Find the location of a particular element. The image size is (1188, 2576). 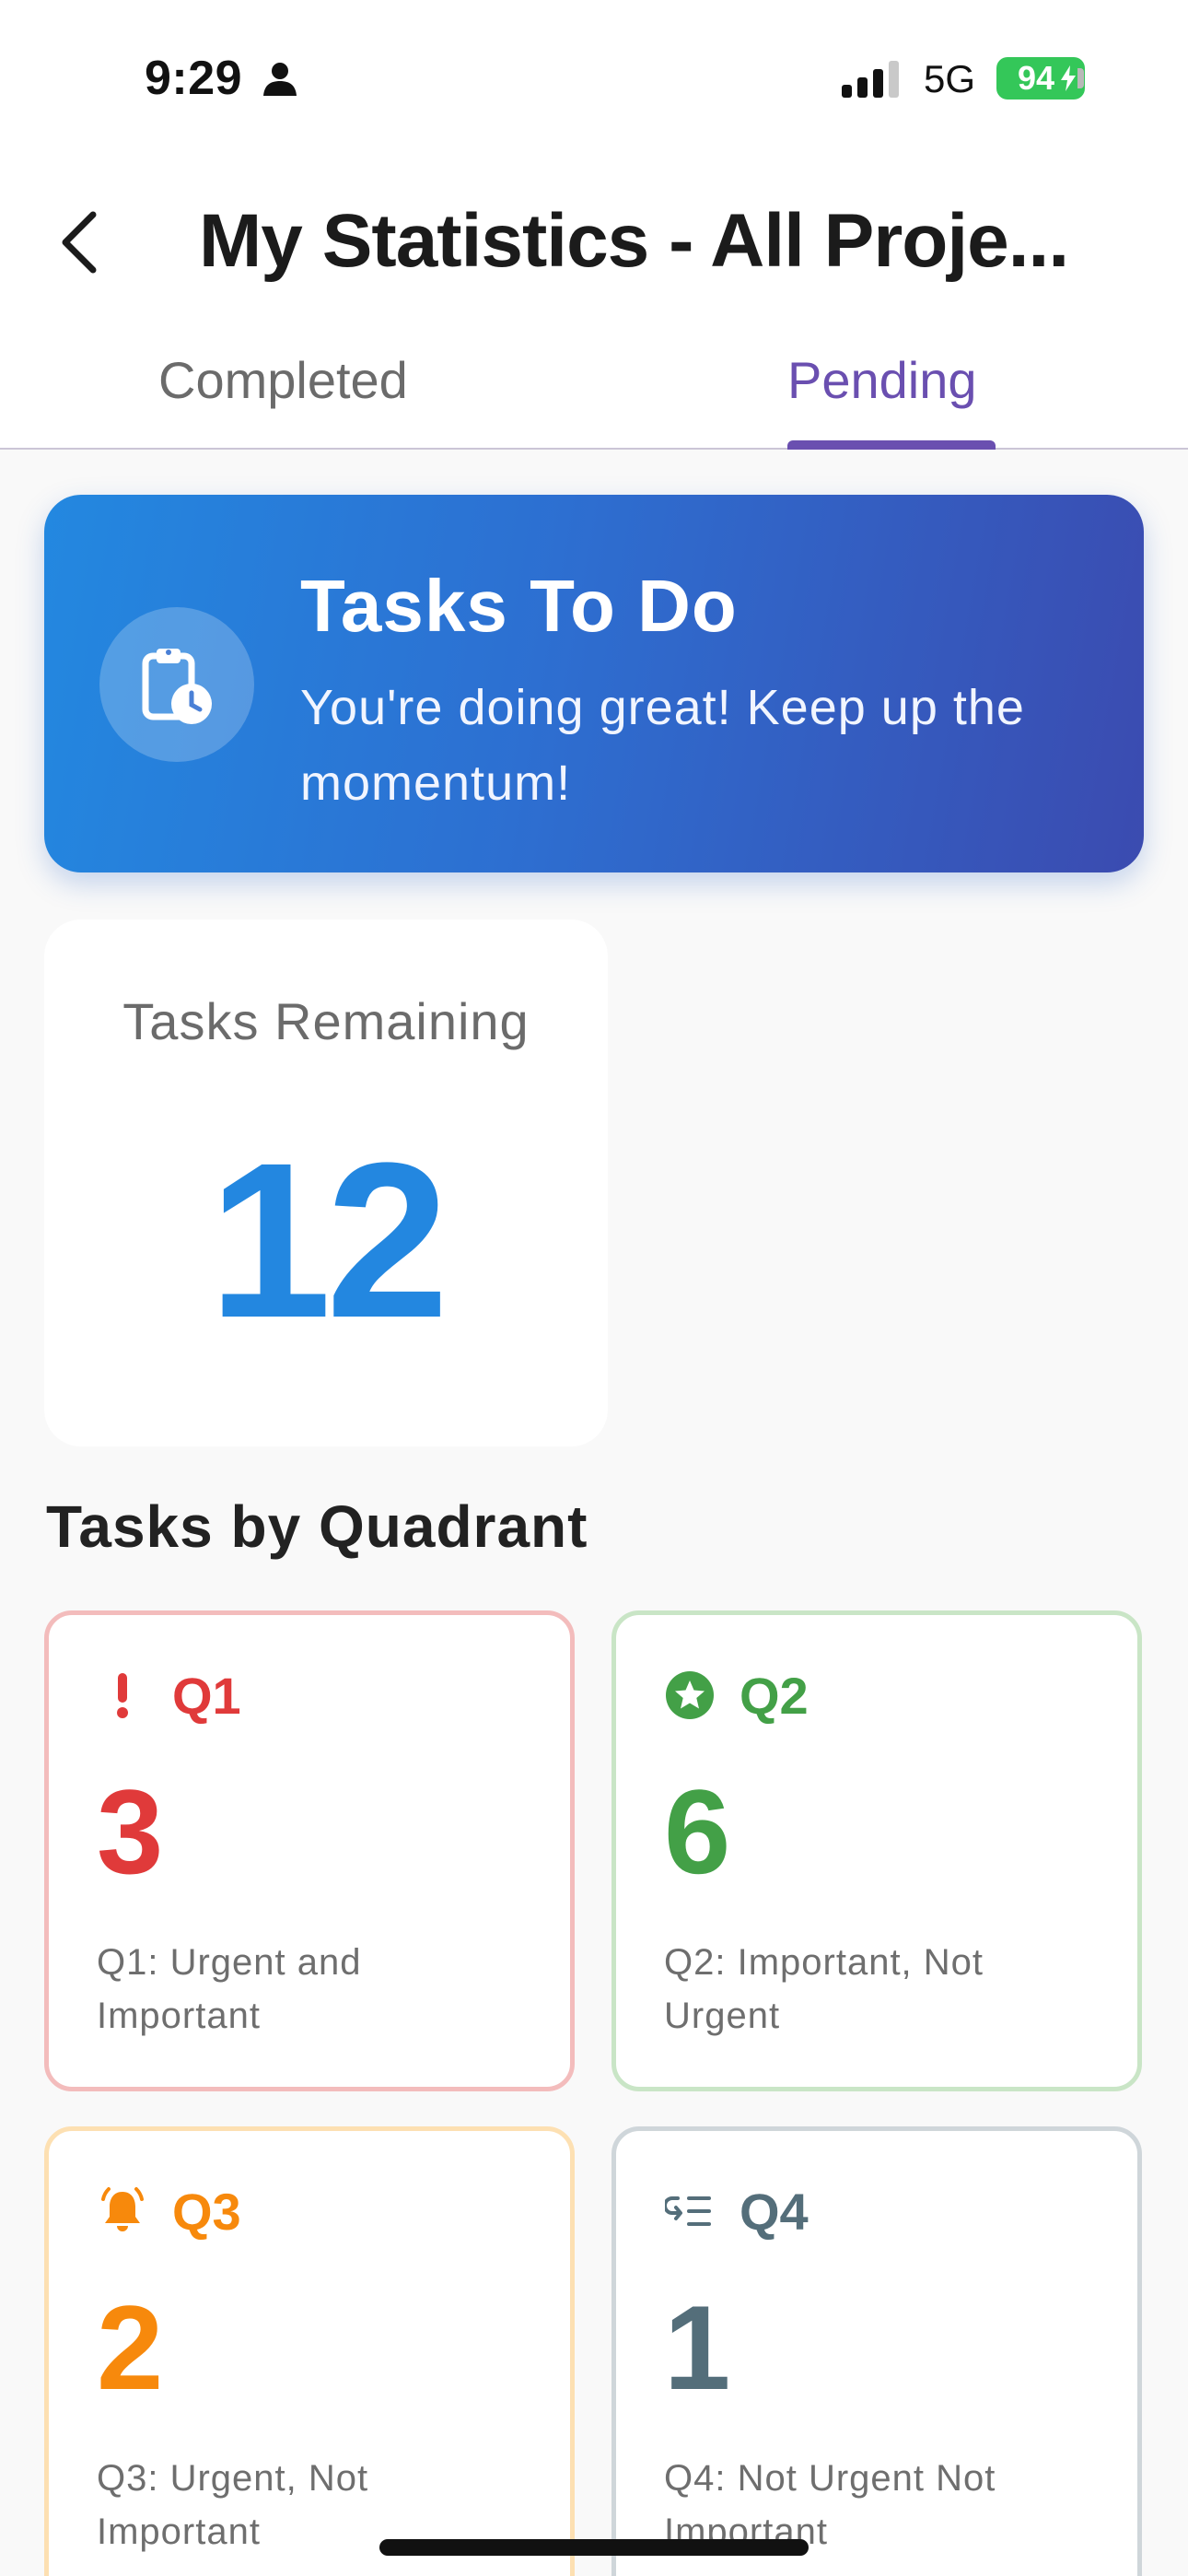

quadrant-count: 6 is located at coordinates (697, 1831).